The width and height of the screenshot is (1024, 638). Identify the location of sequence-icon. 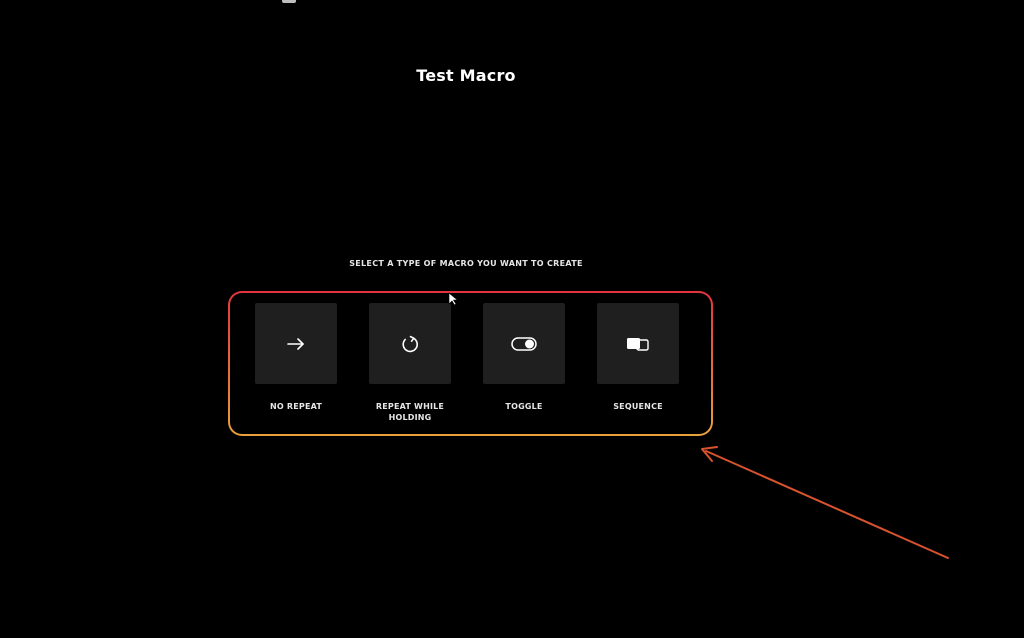
(638, 344).